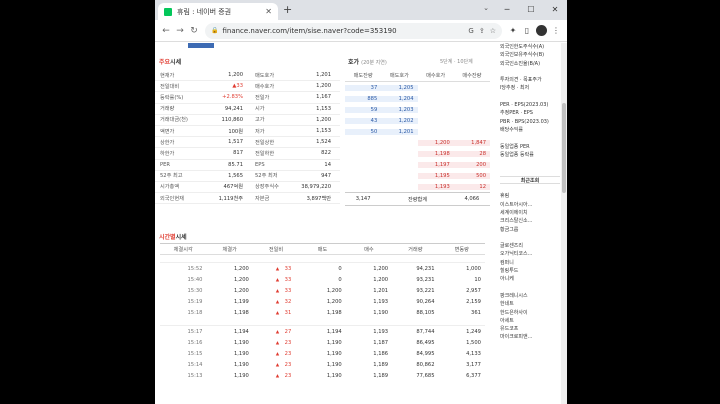  I want to click on active-tab-indicator, so click(201, 45).